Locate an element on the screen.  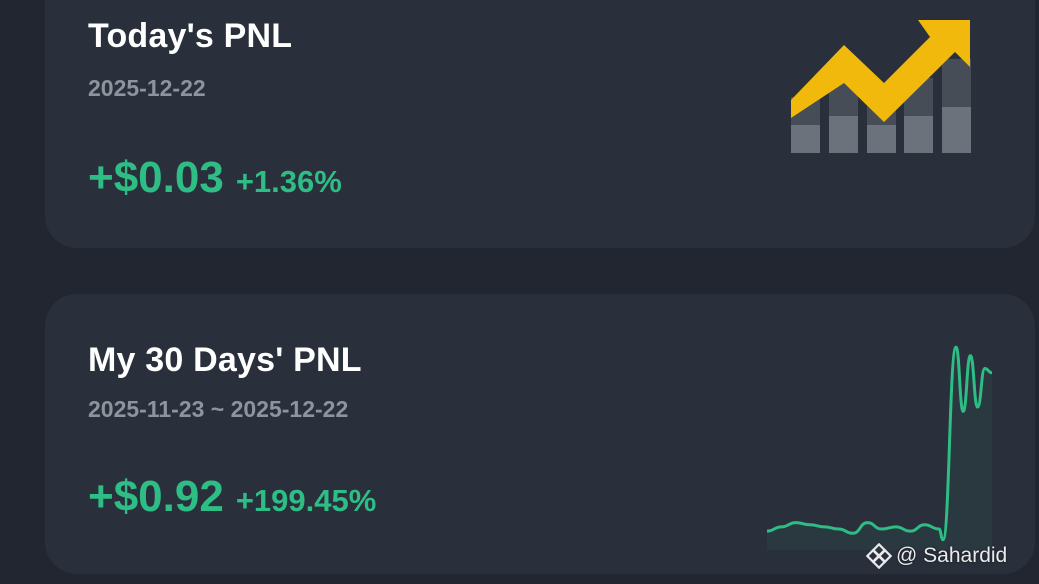
today-pnl-title: Today's PNL is located at coordinates (190, 36).